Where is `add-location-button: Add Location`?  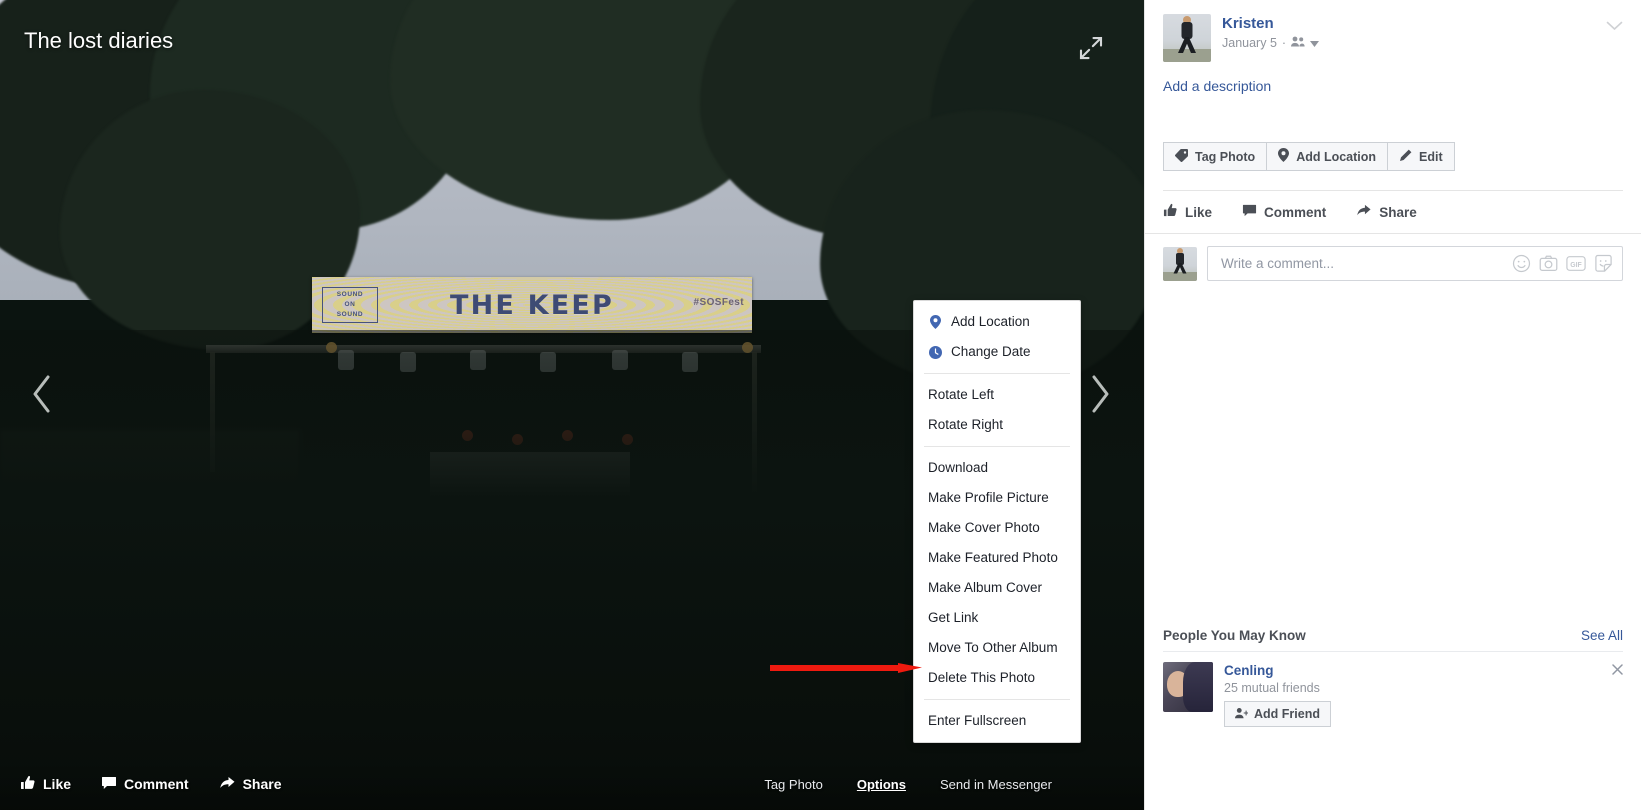
add-location-button: Add Location is located at coordinates (1328, 156).